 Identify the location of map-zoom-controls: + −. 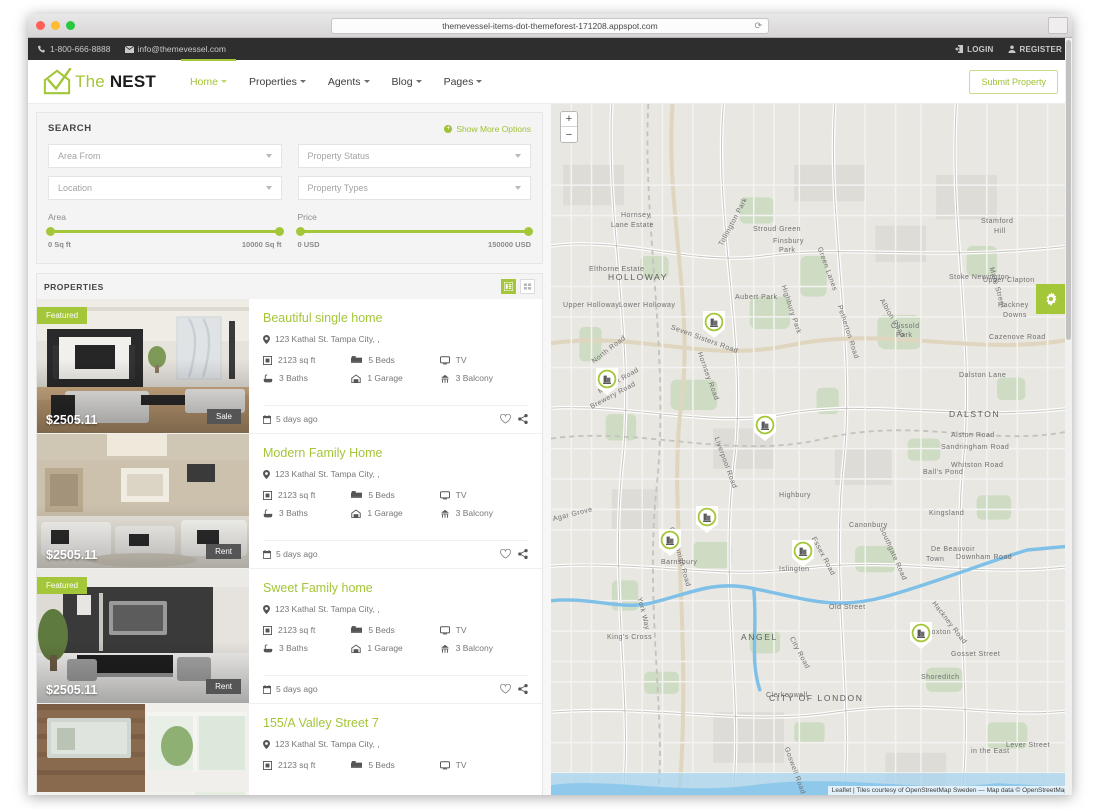
(569, 127).